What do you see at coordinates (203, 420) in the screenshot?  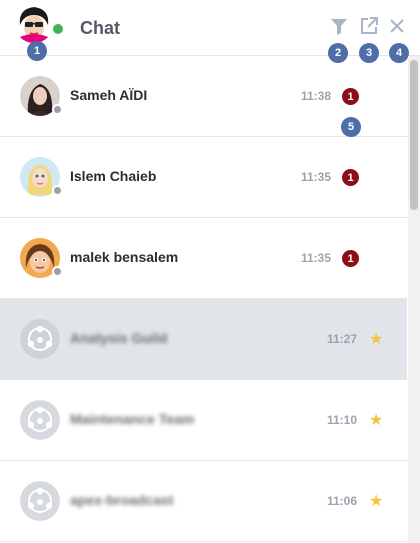 I see `conversation-row: Maintenance Team 11:10 ★` at bounding box center [203, 420].